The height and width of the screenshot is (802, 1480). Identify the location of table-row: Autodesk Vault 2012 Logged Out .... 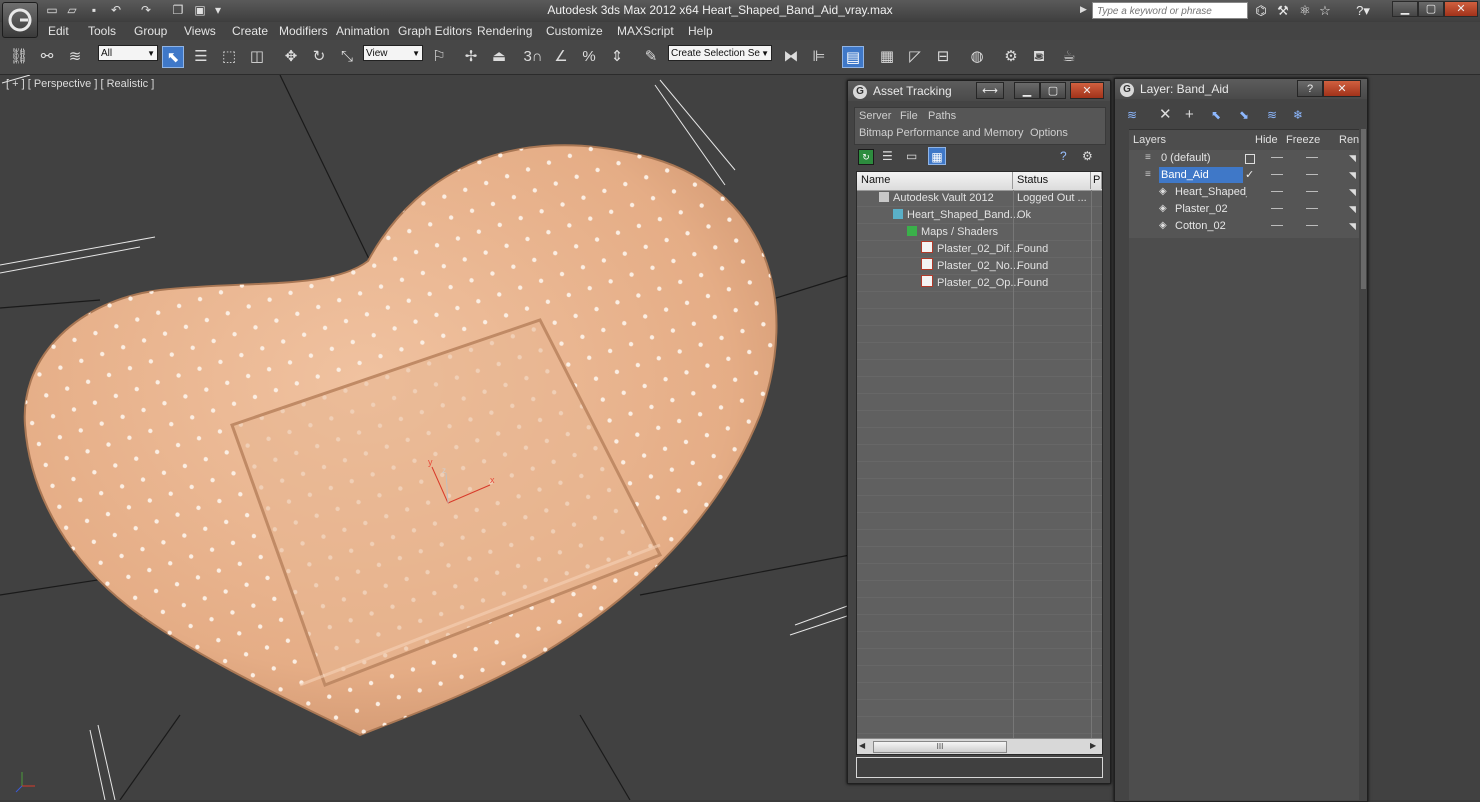
(979, 198).